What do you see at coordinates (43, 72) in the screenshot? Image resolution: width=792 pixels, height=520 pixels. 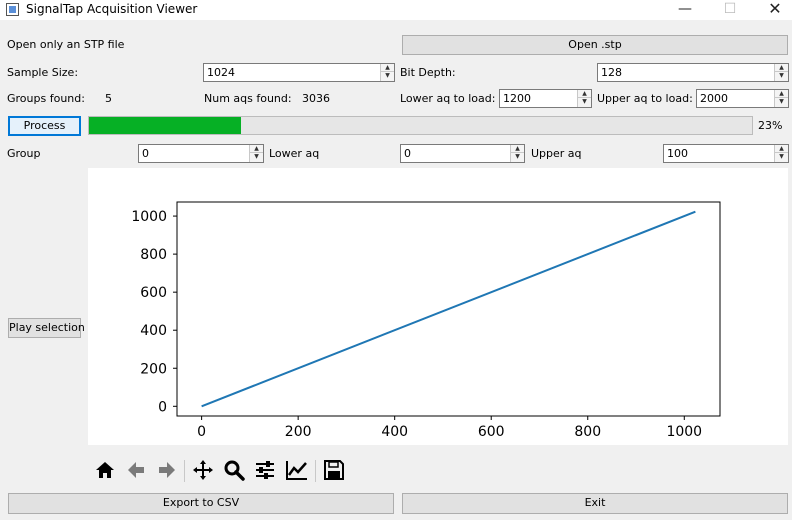 I see `sample-size-label: Sample Size:` at bounding box center [43, 72].